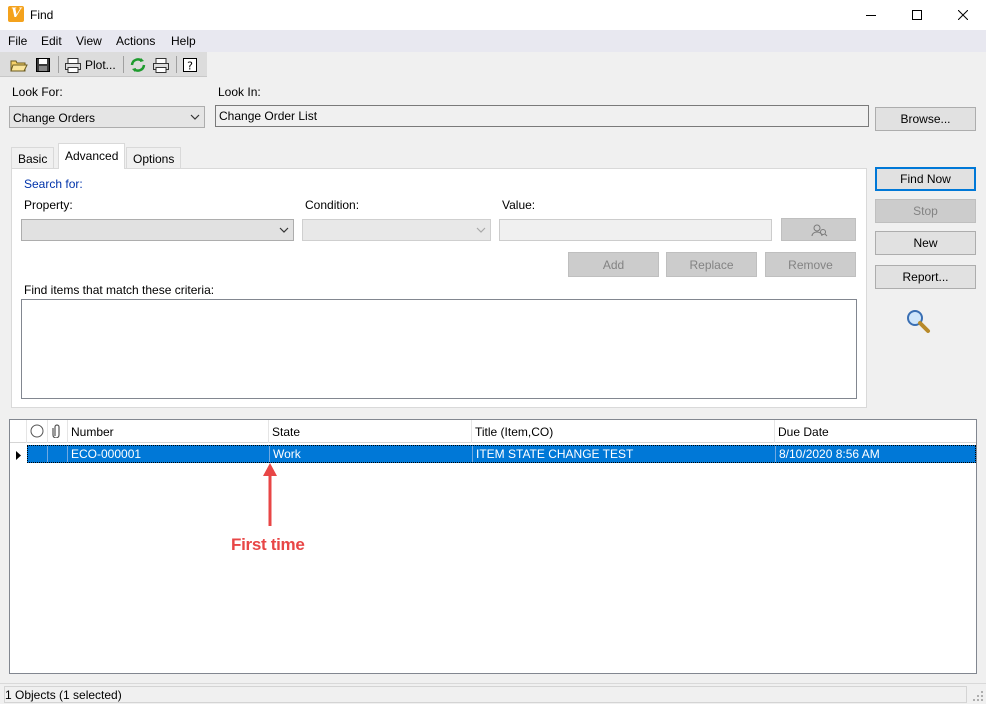 This screenshot has width=986, height=704. I want to click on find-now-button: Find Now, so click(925, 179).